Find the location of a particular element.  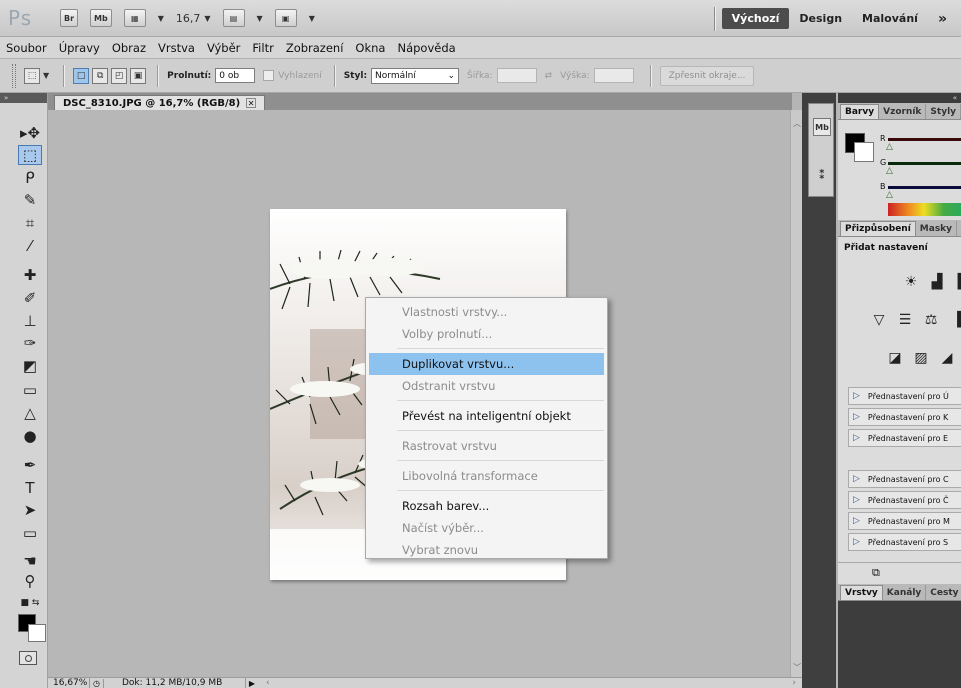

preset-item: ▷ Přednastavení pro E is located at coordinates (904, 438).